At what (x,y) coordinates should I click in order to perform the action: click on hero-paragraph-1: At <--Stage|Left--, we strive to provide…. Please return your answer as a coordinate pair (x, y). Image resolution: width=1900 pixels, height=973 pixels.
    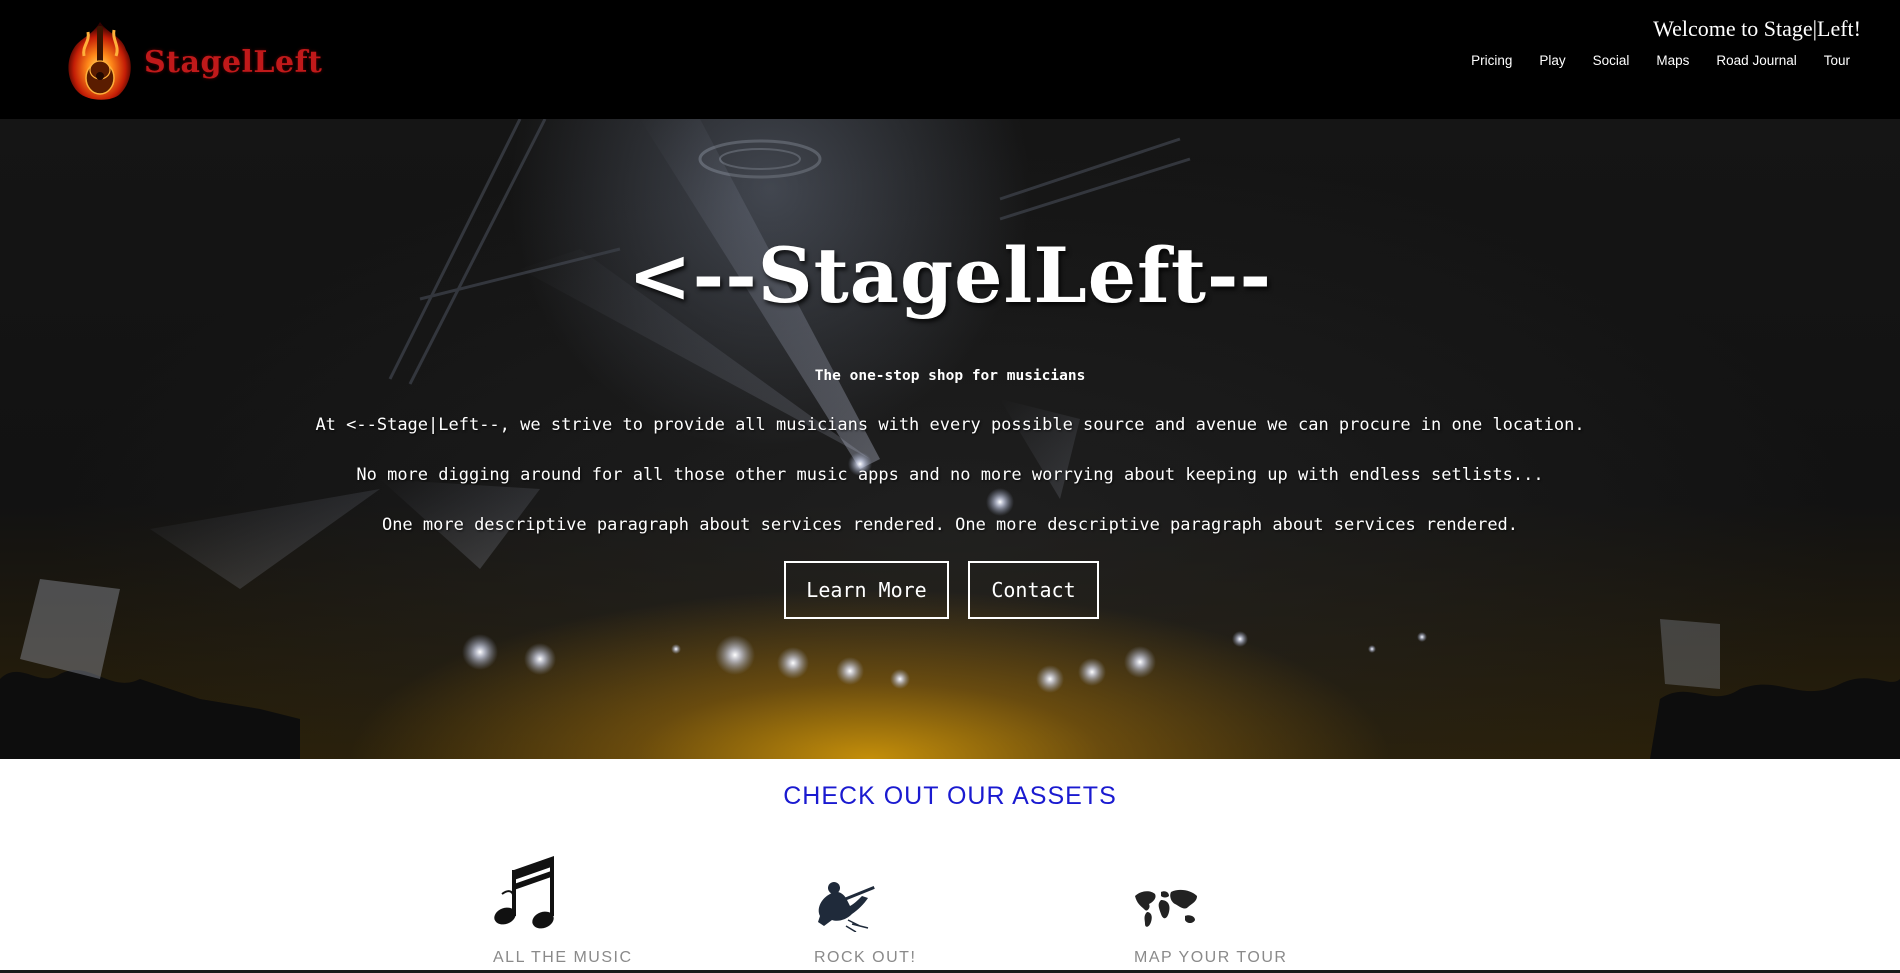
    Looking at the image, I should click on (950, 425).